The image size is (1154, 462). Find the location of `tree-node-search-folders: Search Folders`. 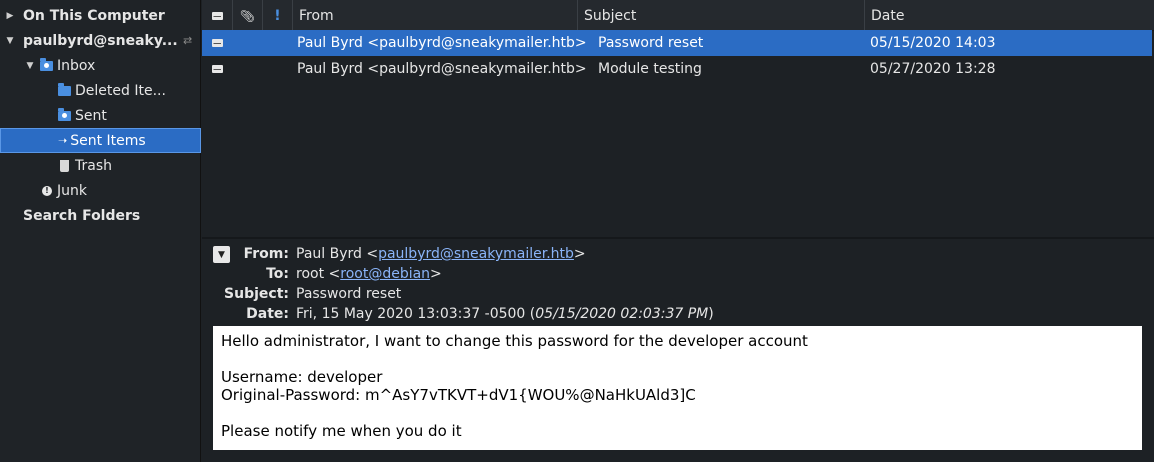

tree-node-search-folders: Search Folders is located at coordinates (100, 215).